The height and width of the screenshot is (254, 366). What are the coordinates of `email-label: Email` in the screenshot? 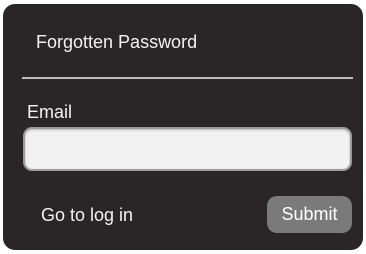 It's located at (50, 112).